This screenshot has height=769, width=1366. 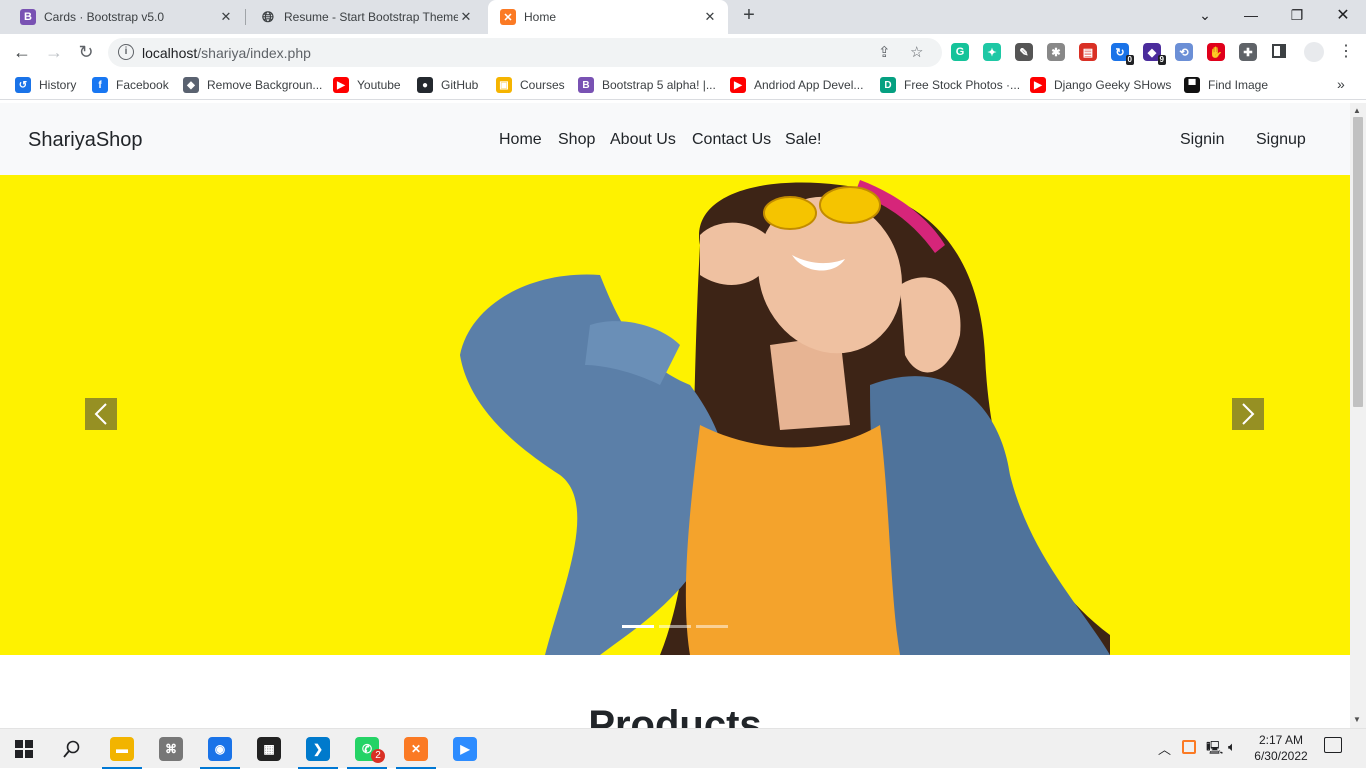 I want to click on menu-icon: ⋮, so click(x=1346, y=51).